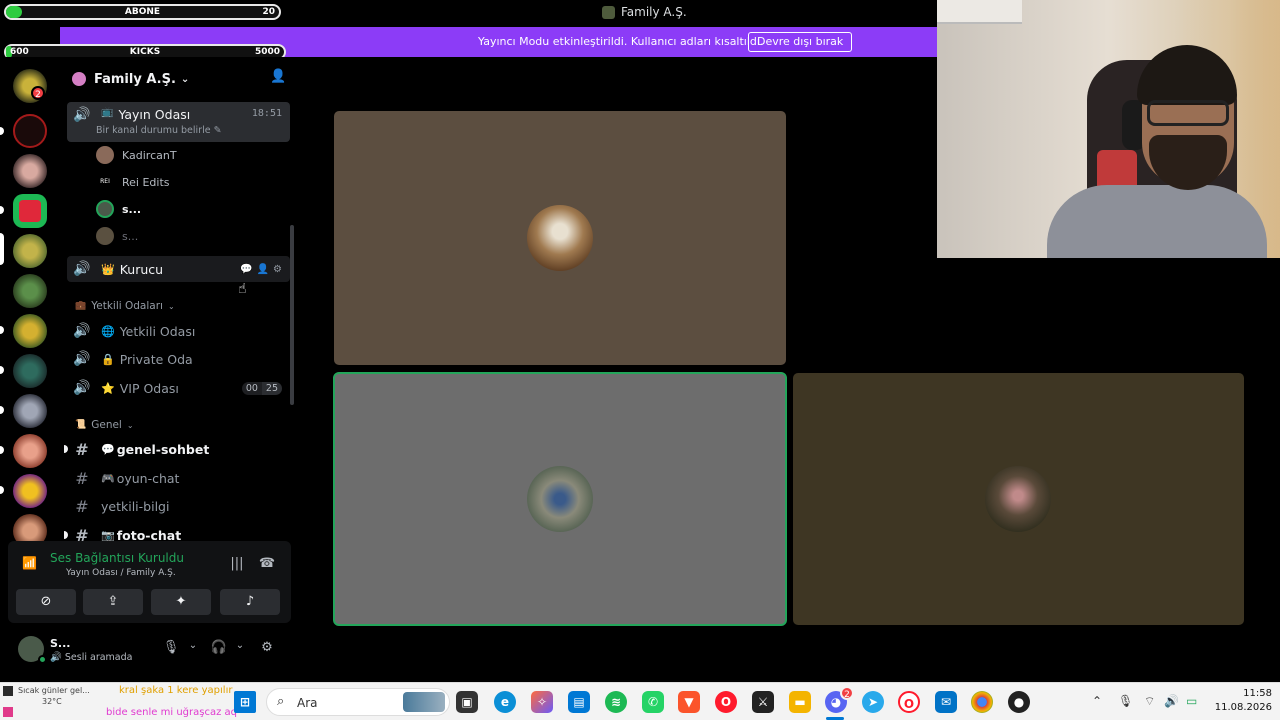 The image size is (1280, 720). I want to click on voice-channel-yetkili-odasi: 🔊 🌐 Yetkili Odası, so click(178, 331).